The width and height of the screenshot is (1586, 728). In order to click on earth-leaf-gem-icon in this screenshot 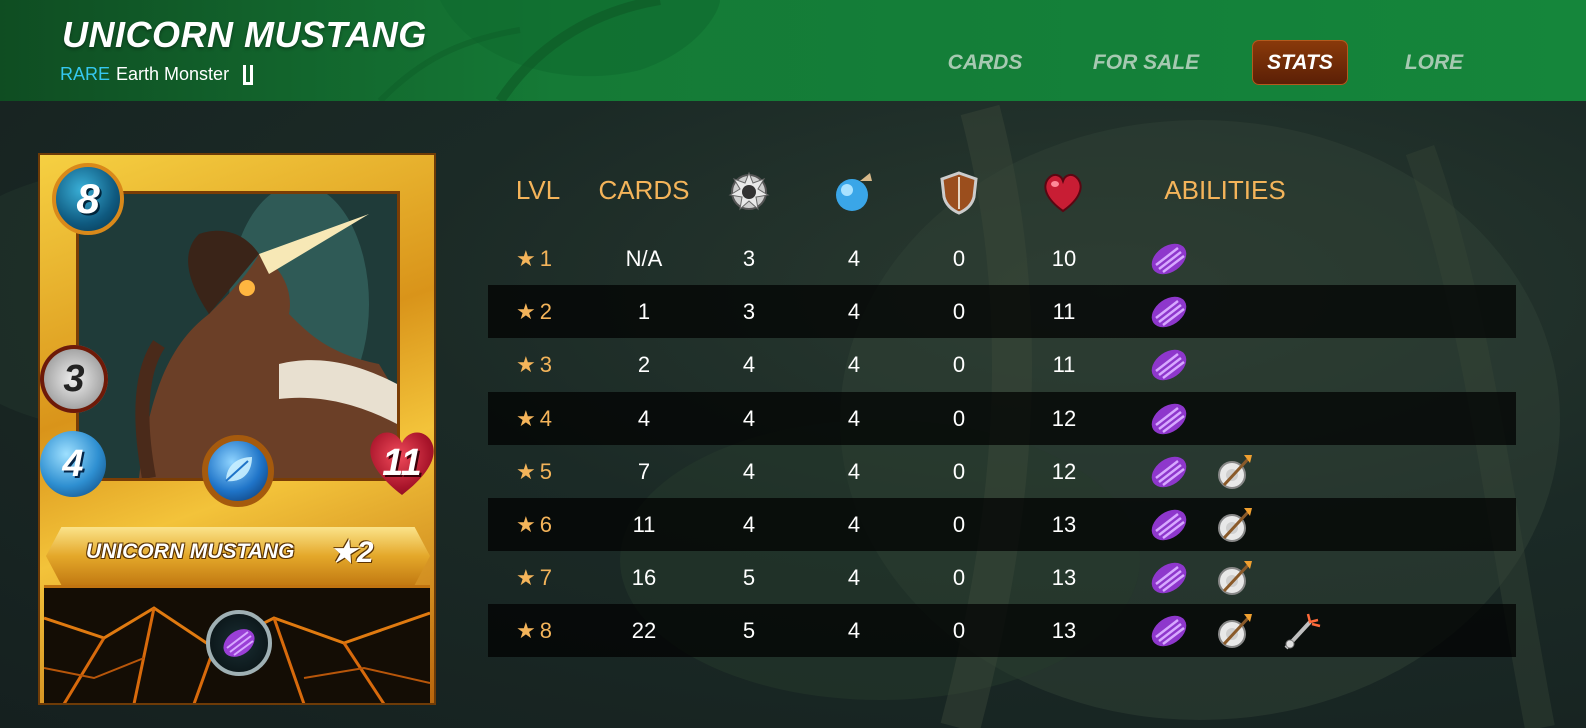, I will do `click(238, 471)`.